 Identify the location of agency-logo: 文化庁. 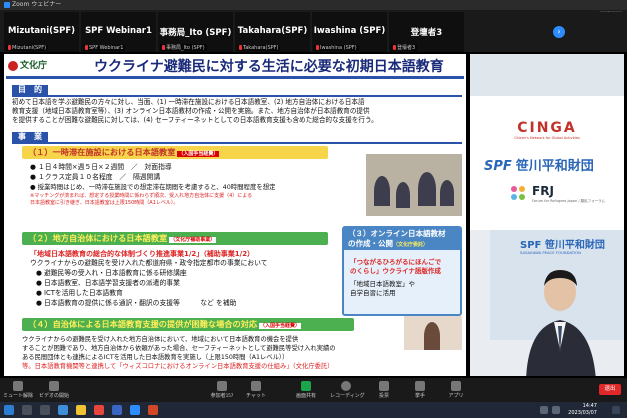
(40, 65).